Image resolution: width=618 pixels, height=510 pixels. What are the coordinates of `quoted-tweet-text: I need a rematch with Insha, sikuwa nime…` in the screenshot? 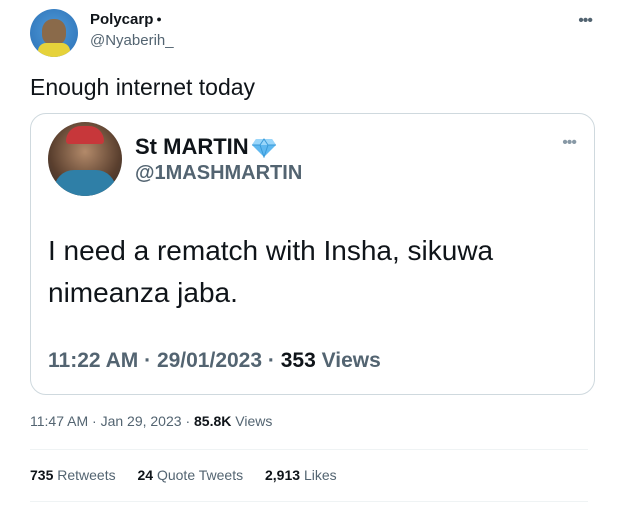 It's located at (271, 271).